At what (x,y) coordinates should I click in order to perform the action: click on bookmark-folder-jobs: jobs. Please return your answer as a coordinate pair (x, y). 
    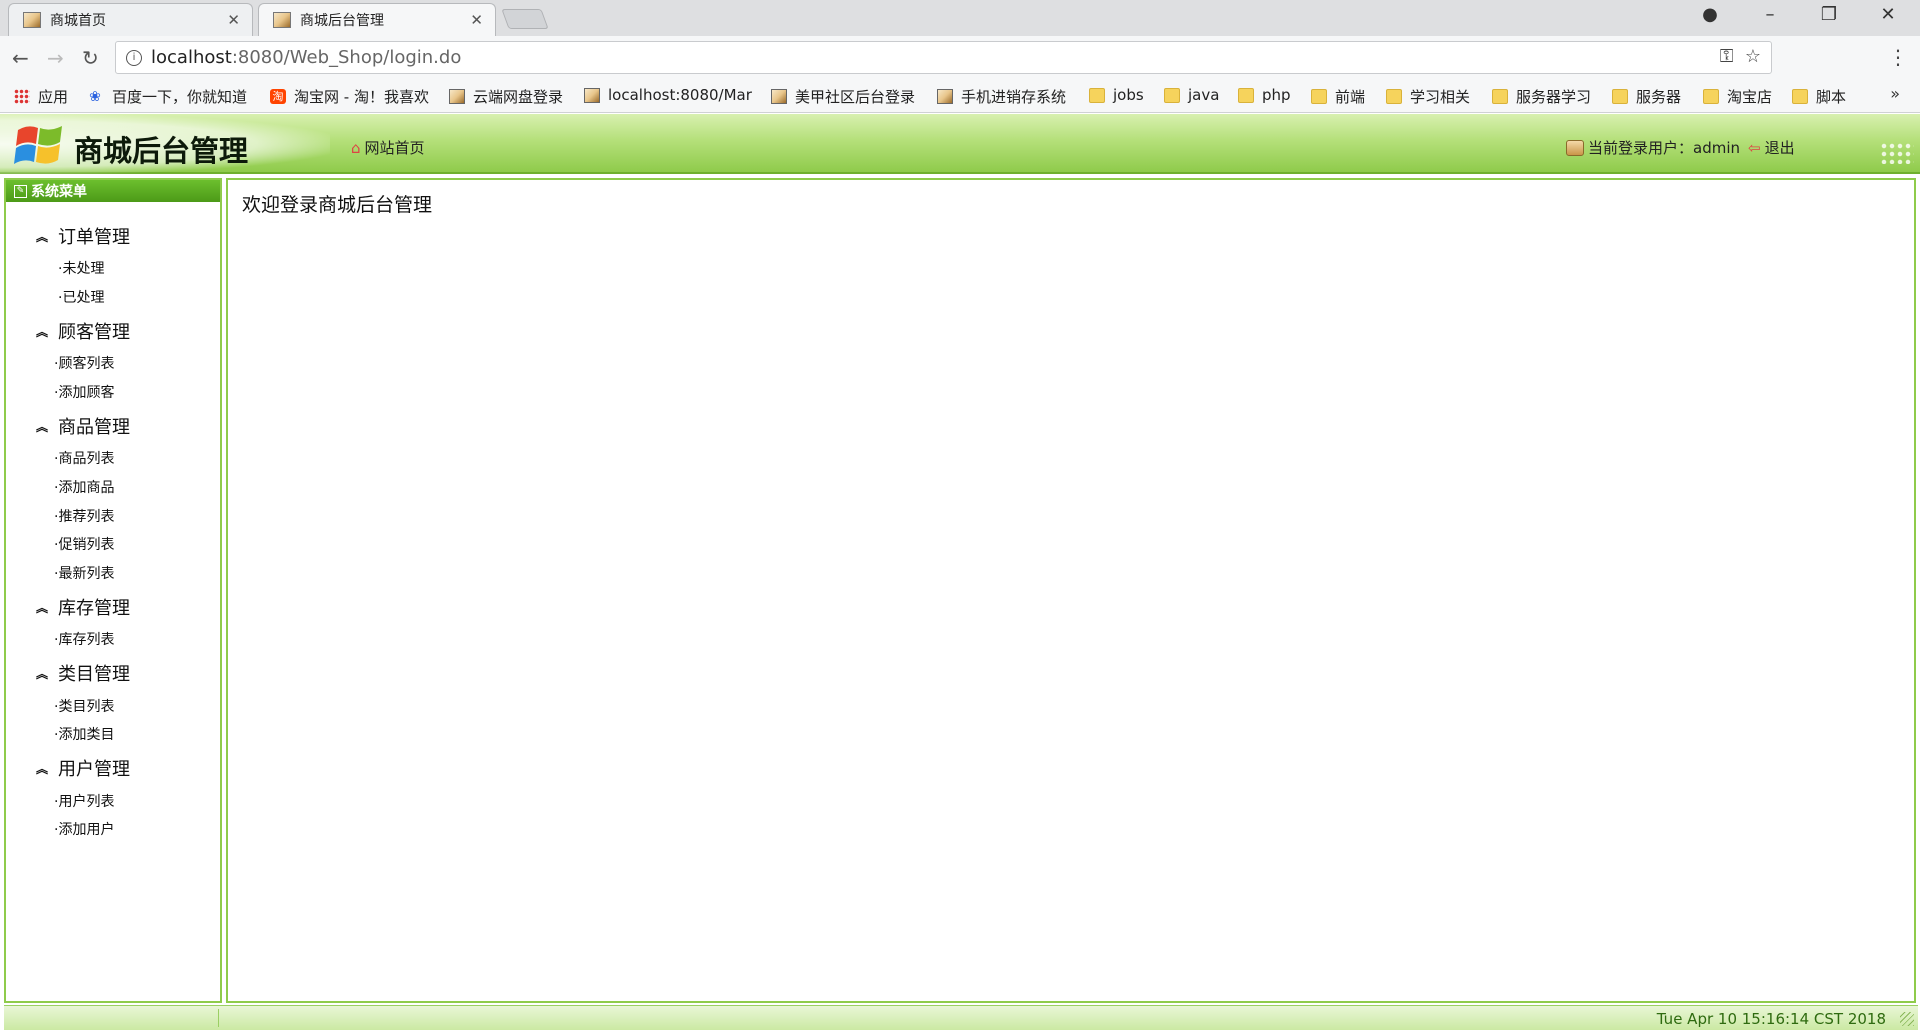
    Looking at the image, I should click on (1116, 95).